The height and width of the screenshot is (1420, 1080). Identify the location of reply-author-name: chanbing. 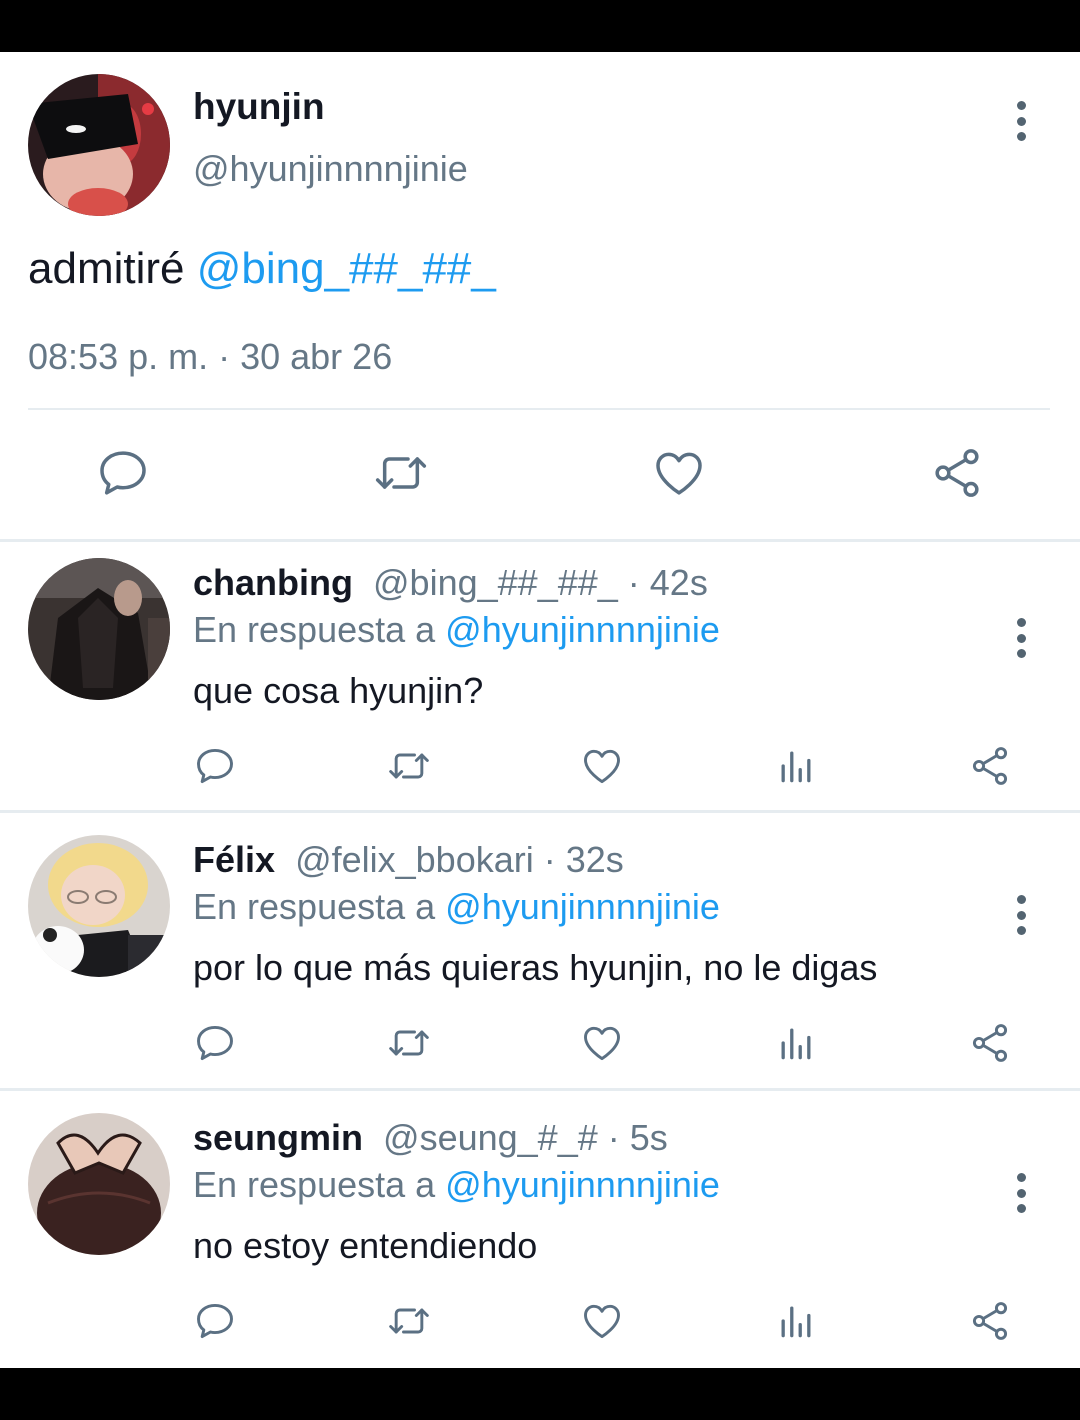
(273, 582).